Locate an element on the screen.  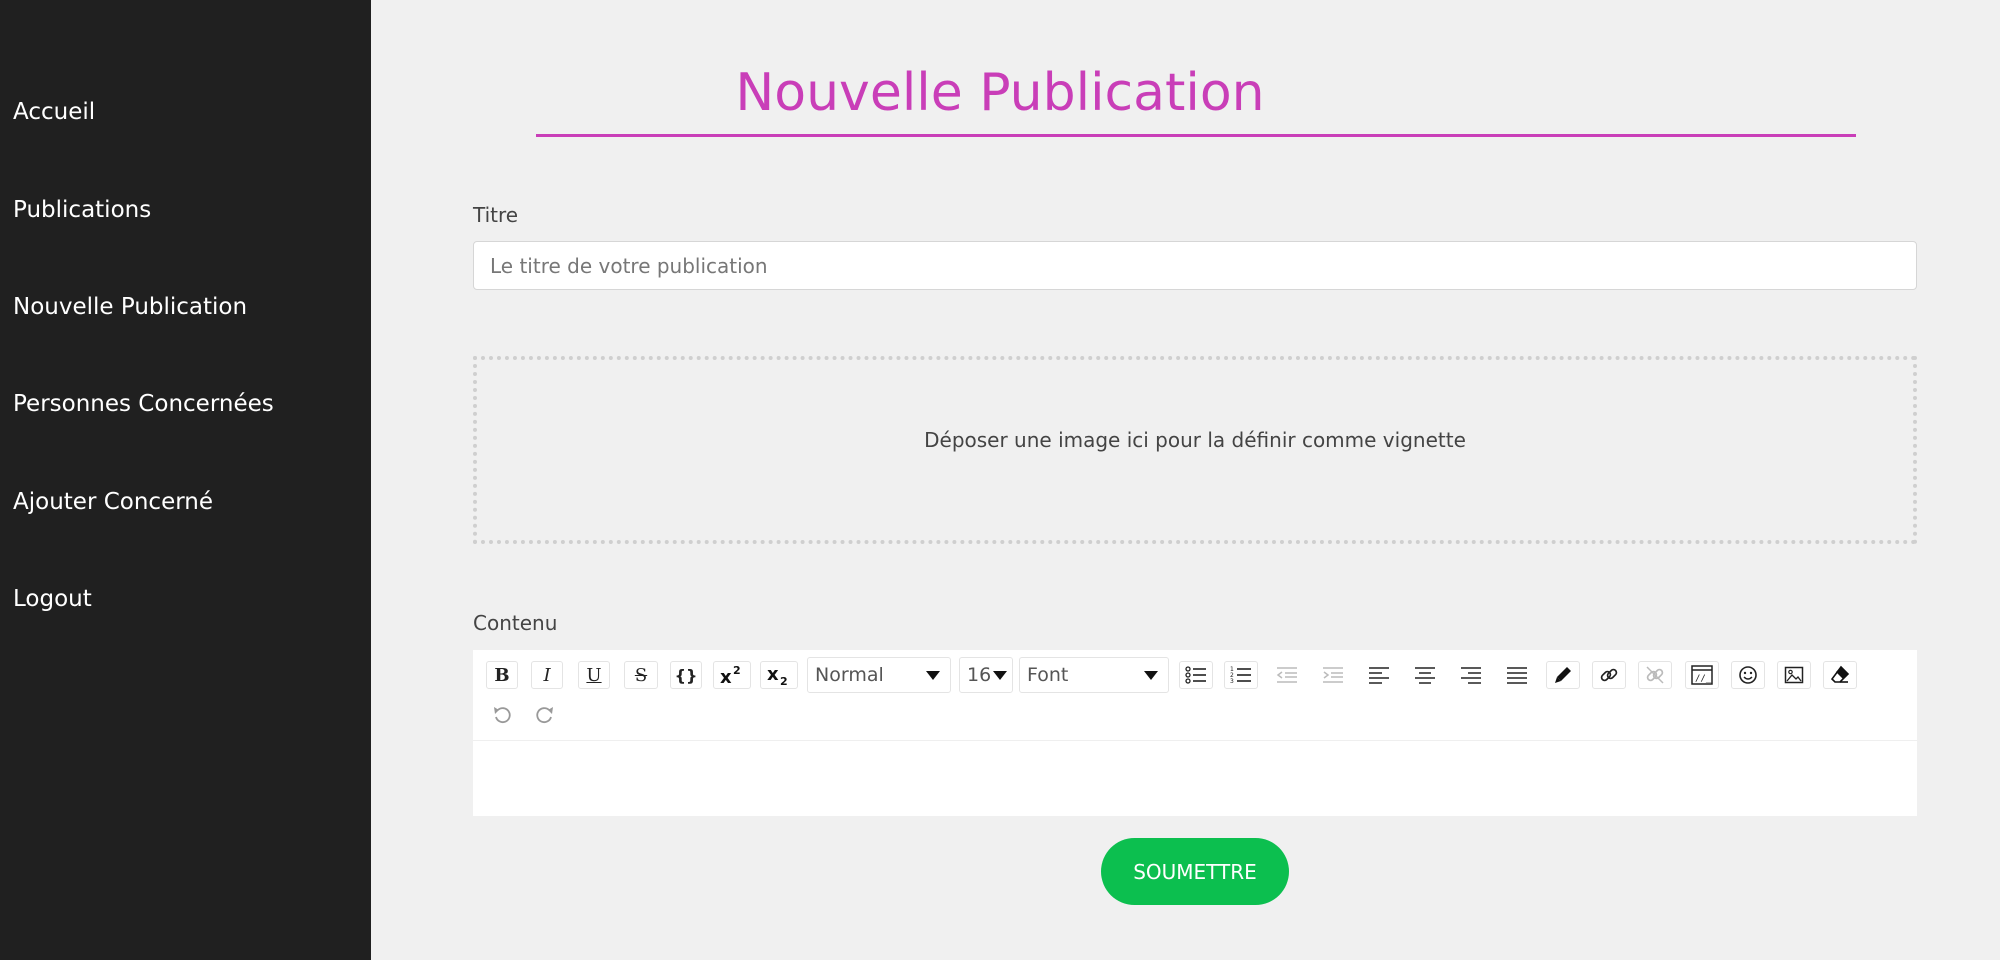
code-view-button: //_ is located at coordinates (1702, 675).